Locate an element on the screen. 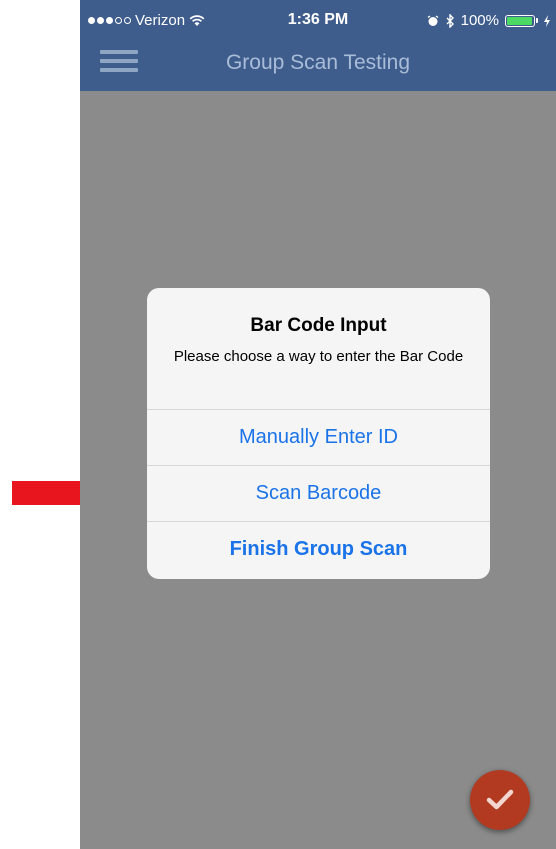  status-right: 100% is located at coordinates (488, 20).